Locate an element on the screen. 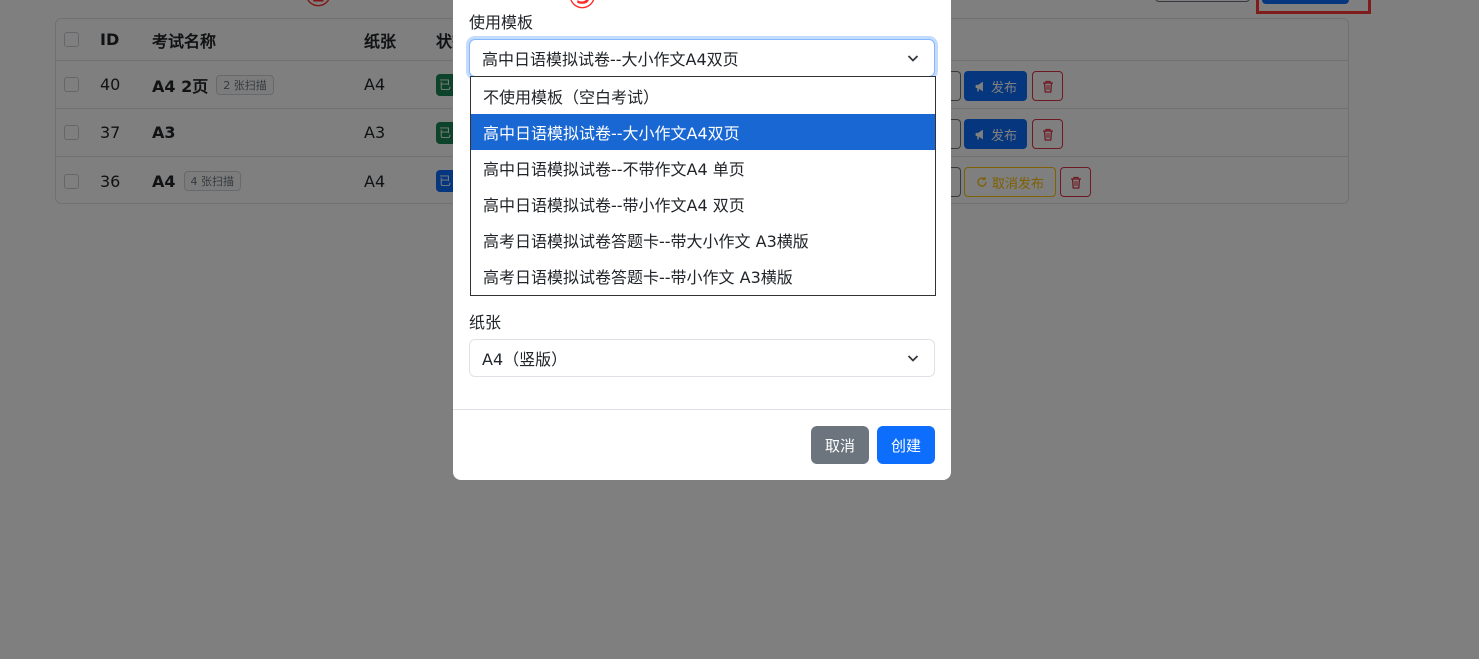  template-option-selected: 高中日语模拟试卷--大小作文A4双页 is located at coordinates (703, 132).